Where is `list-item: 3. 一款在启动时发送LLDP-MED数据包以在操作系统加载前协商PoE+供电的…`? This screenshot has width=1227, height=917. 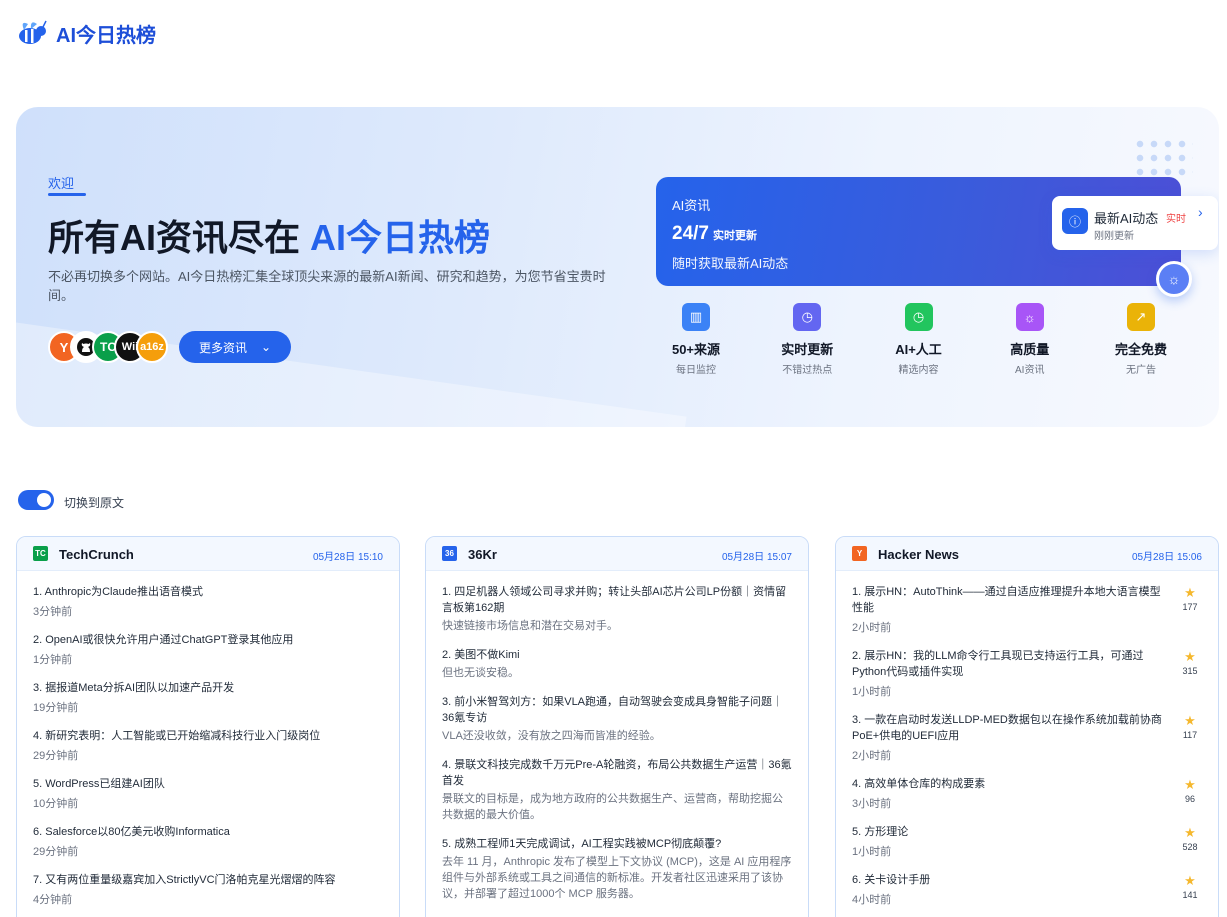 list-item: 3. 一款在启动时发送LLDP-MED数据包以在操作系统加载前协商PoE+供电的… is located at coordinates (1027, 737).